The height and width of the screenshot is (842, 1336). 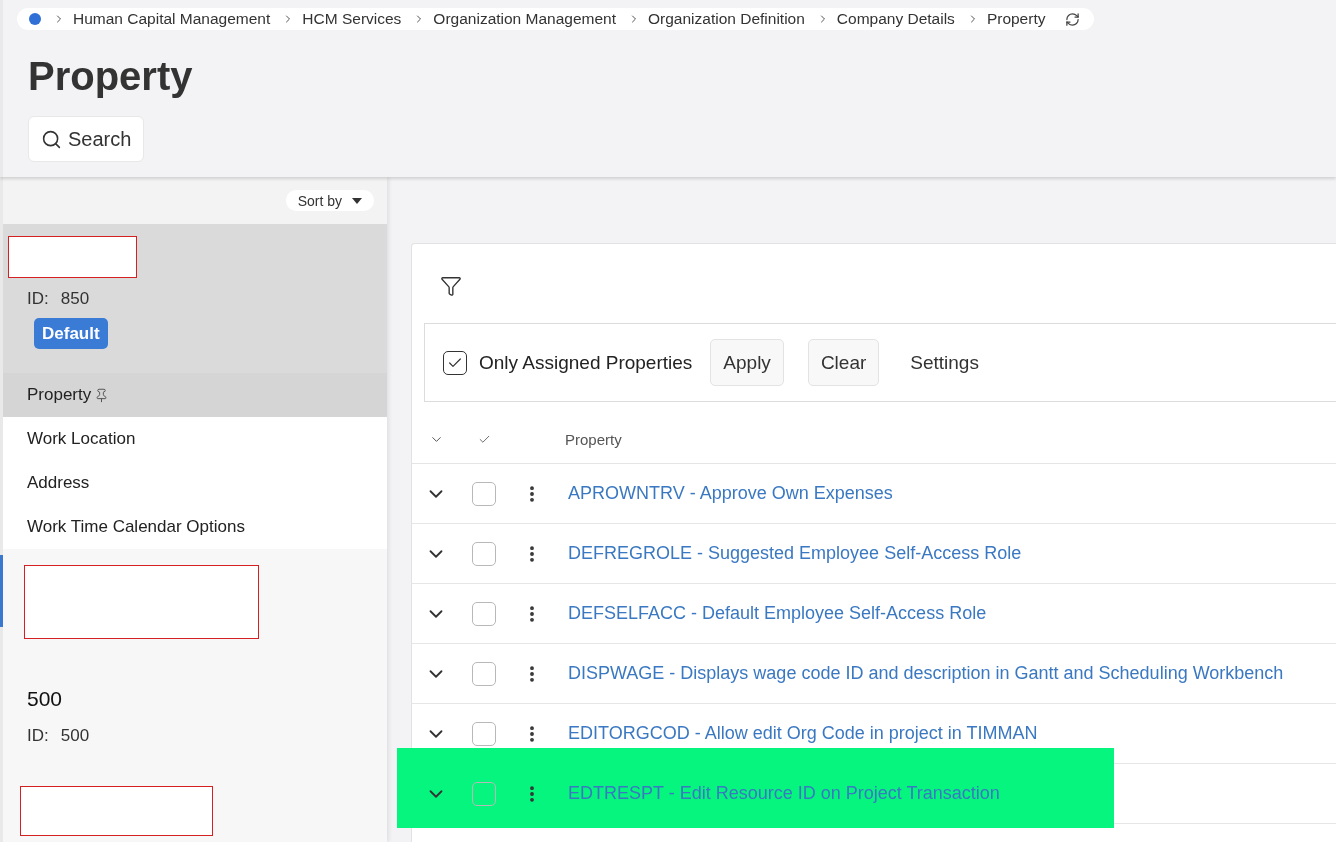 I want to click on breadcrumb-link: Organization Definition, so click(x=726, y=19).